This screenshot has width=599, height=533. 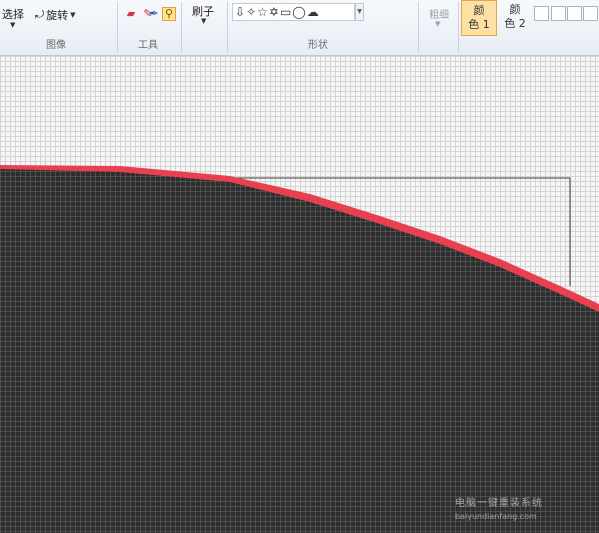 What do you see at coordinates (58, 27) in the screenshot?
I see `image-group: 选择 ▼ ⤾ 旋转 ▼ 图像` at bounding box center [58, 27].